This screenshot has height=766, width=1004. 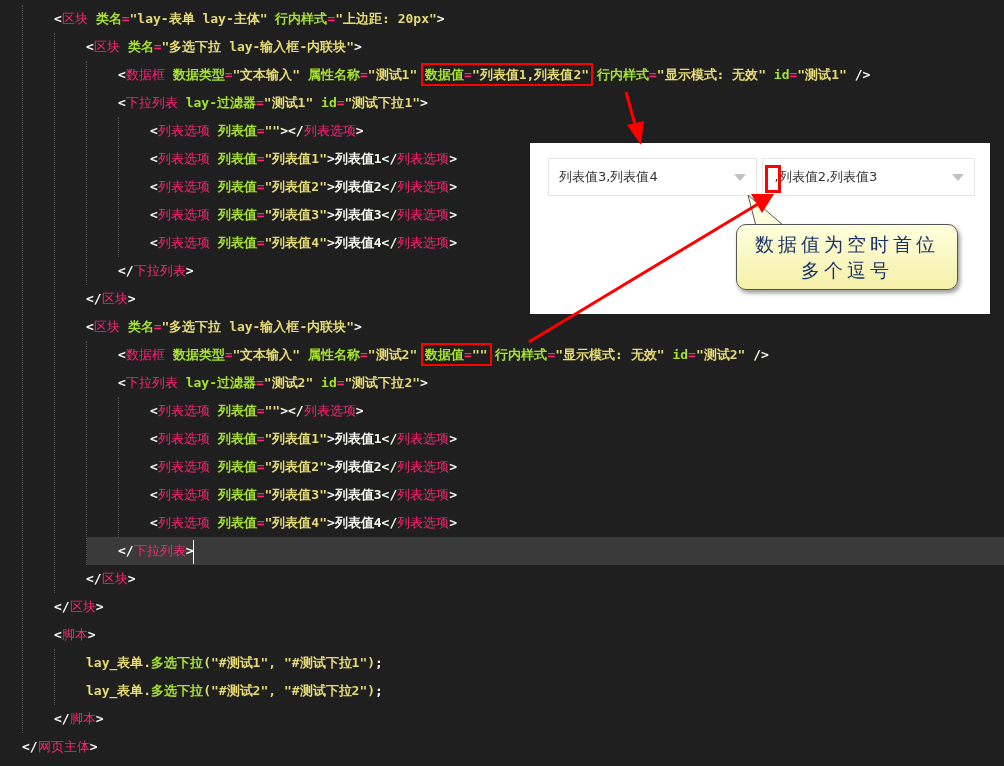 I want to click on arrow, so click(x=634, y=118).